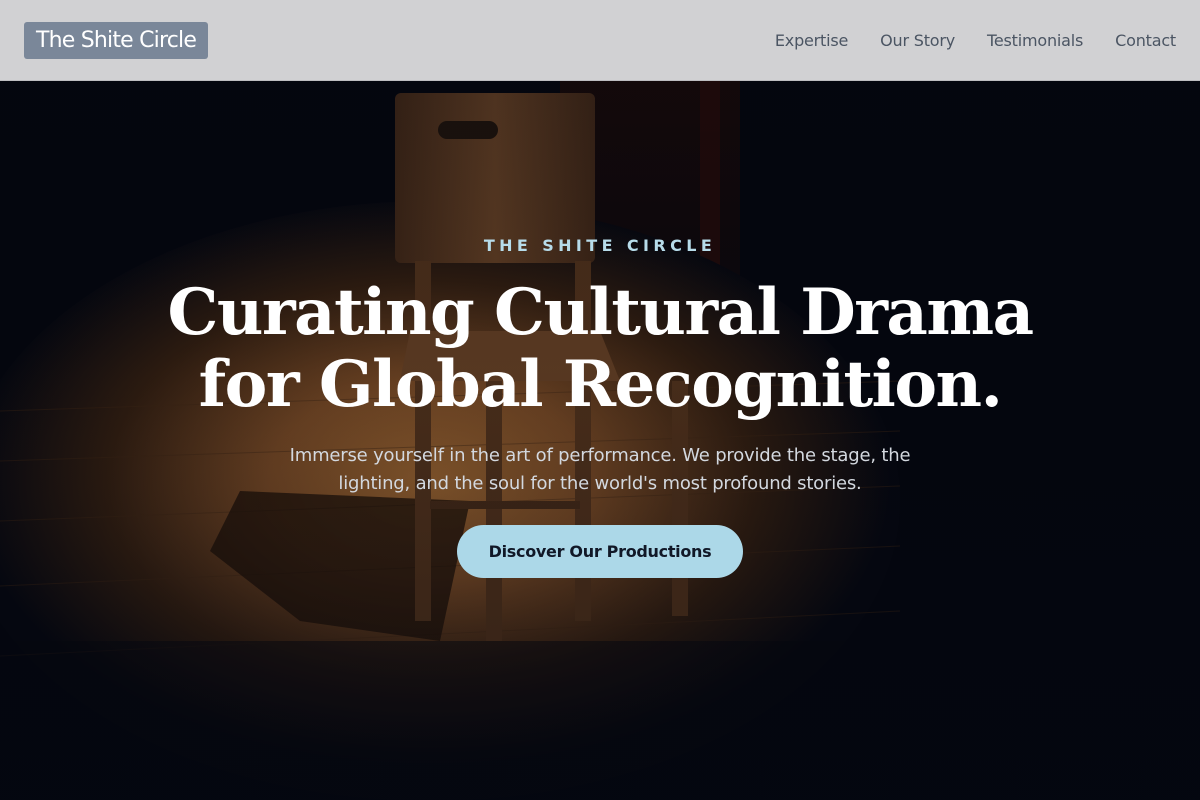  Describe the element at coordinates (959, 40) in the screenshot. I see `main-nav: Expertise Our Story Testimonials Contact` at that location.